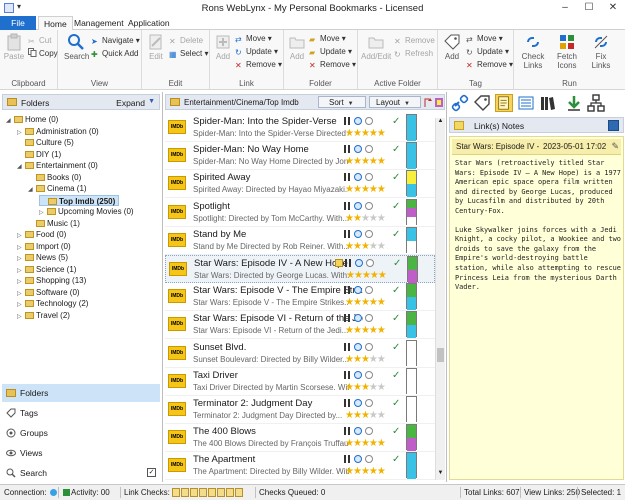  Describe the element at coordinates (504, 103) in the screenshot. I see `notes-icon` at that location.